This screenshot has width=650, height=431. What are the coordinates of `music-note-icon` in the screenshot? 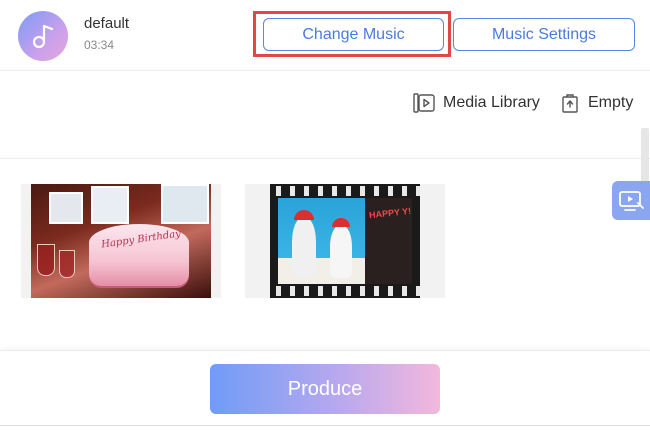 It's located at (43, 36).